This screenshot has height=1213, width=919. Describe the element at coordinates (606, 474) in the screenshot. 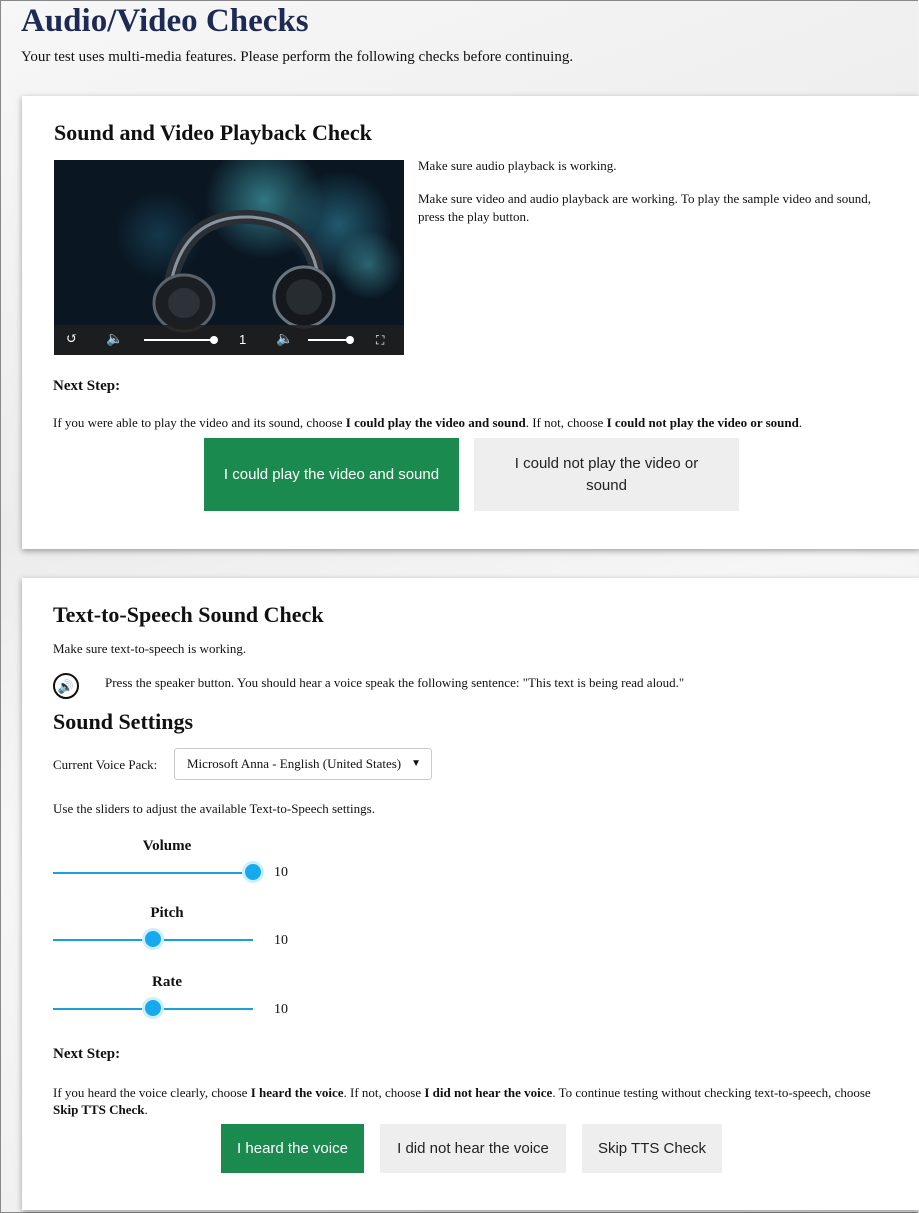

I see `could-not-play-button: I could not play the video or sound` at that location.